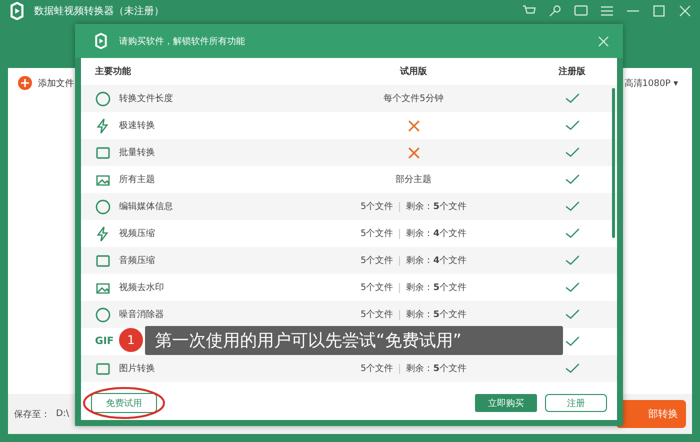  I want to click on feature-name: 所有主题, so click(137, 180).